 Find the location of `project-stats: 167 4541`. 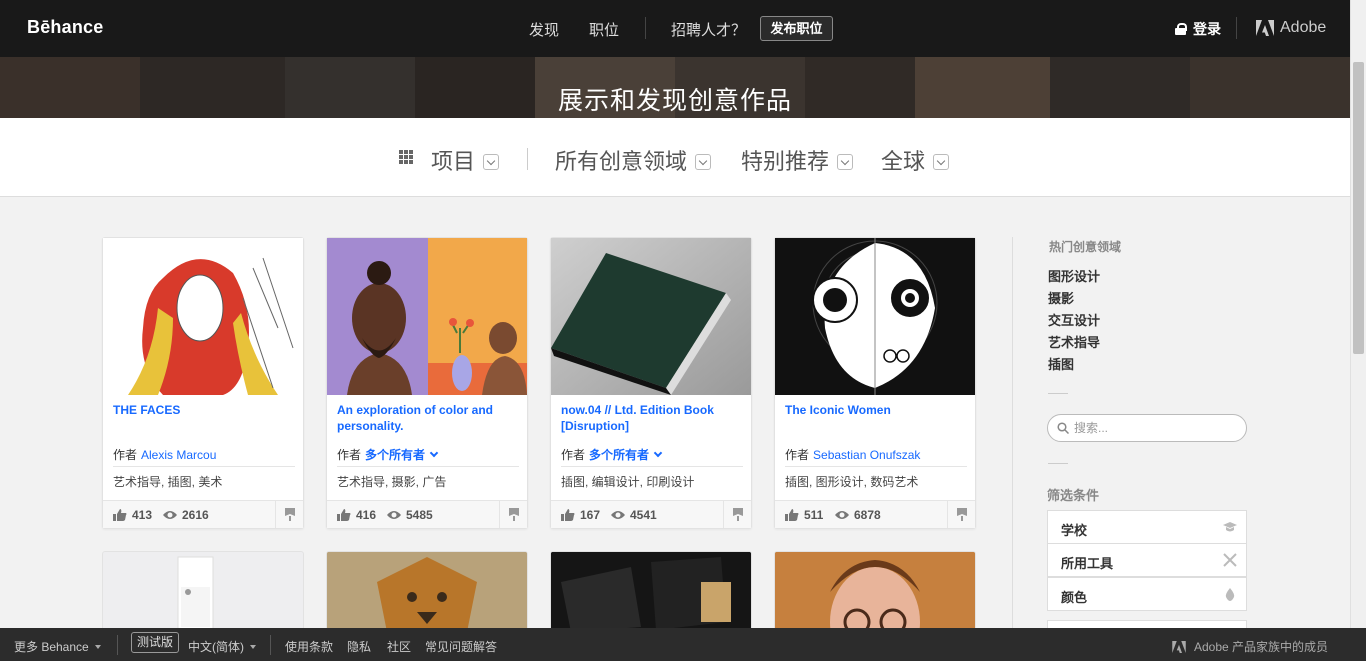

project-stats: 167 4541 is located at coordinates (651, 514).